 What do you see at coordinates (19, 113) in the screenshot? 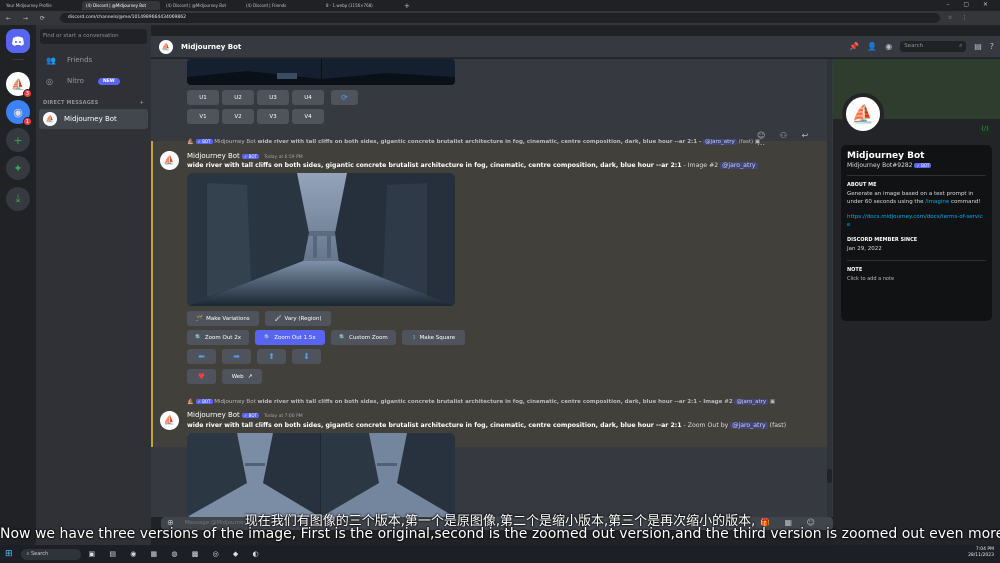
I see `server-colorful-icon: ◉ 1` at bounding box center [19, 113].